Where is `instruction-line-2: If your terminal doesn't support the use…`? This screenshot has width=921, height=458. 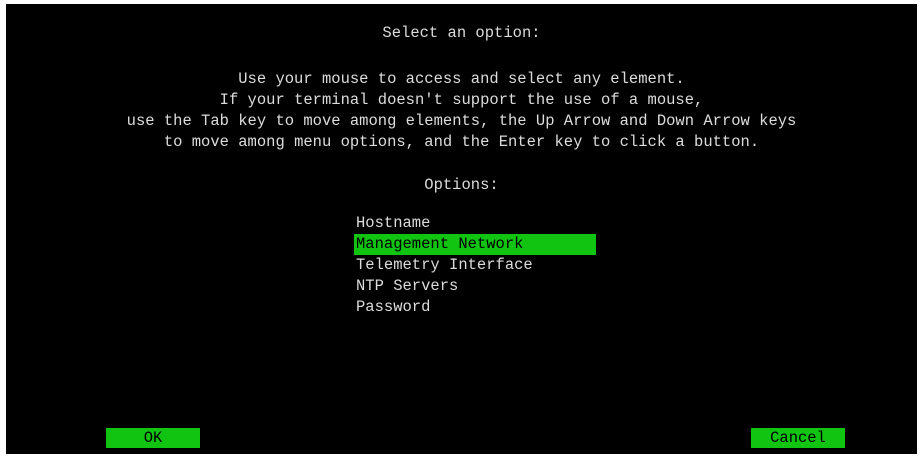
instruction-line-2: If your terminal doesn't support the use… is located at coordinates (461, 100).